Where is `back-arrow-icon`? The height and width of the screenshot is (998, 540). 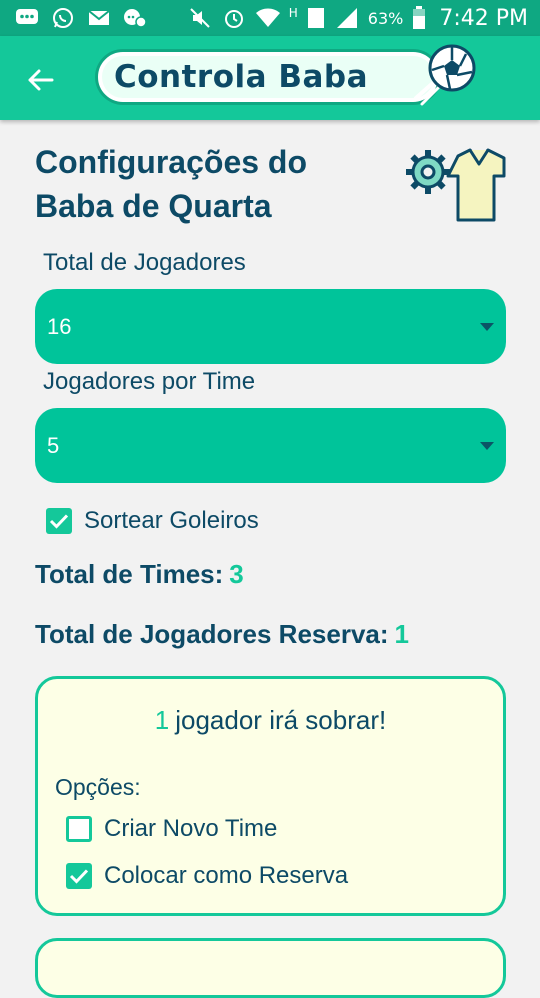 back-arrow-icon is located at coordinates (41, 80).